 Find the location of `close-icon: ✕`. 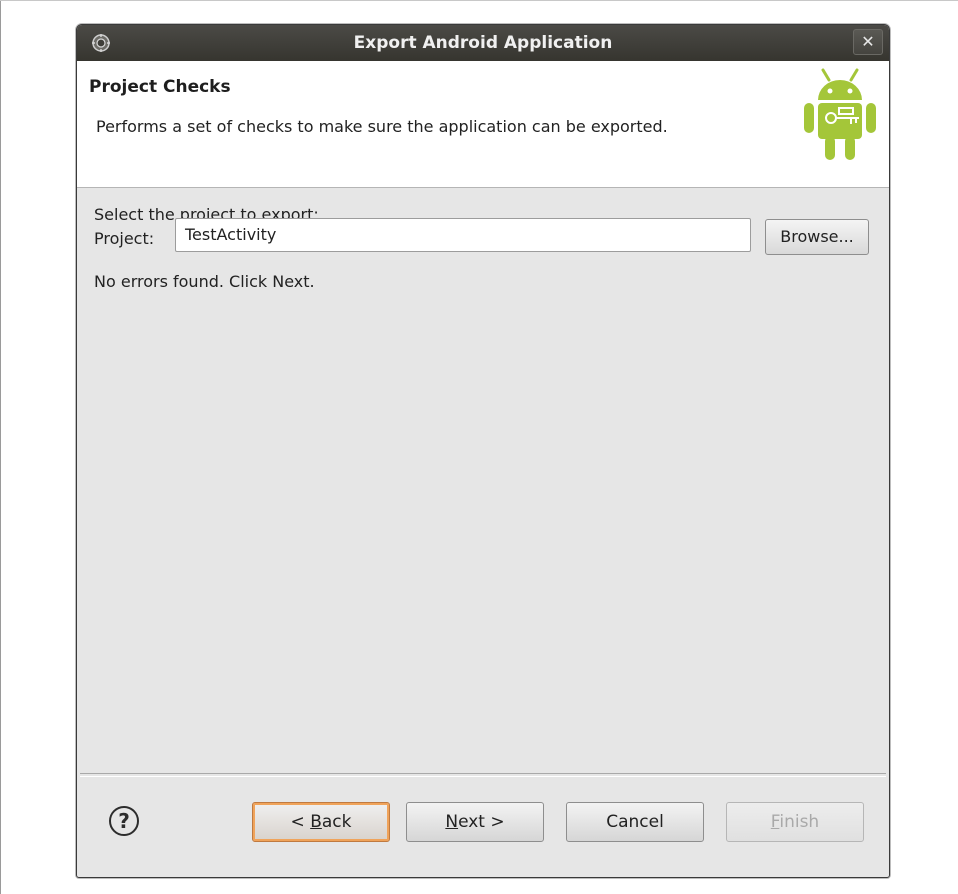

close-icon: ✕ is located at coordinates (868, 41).